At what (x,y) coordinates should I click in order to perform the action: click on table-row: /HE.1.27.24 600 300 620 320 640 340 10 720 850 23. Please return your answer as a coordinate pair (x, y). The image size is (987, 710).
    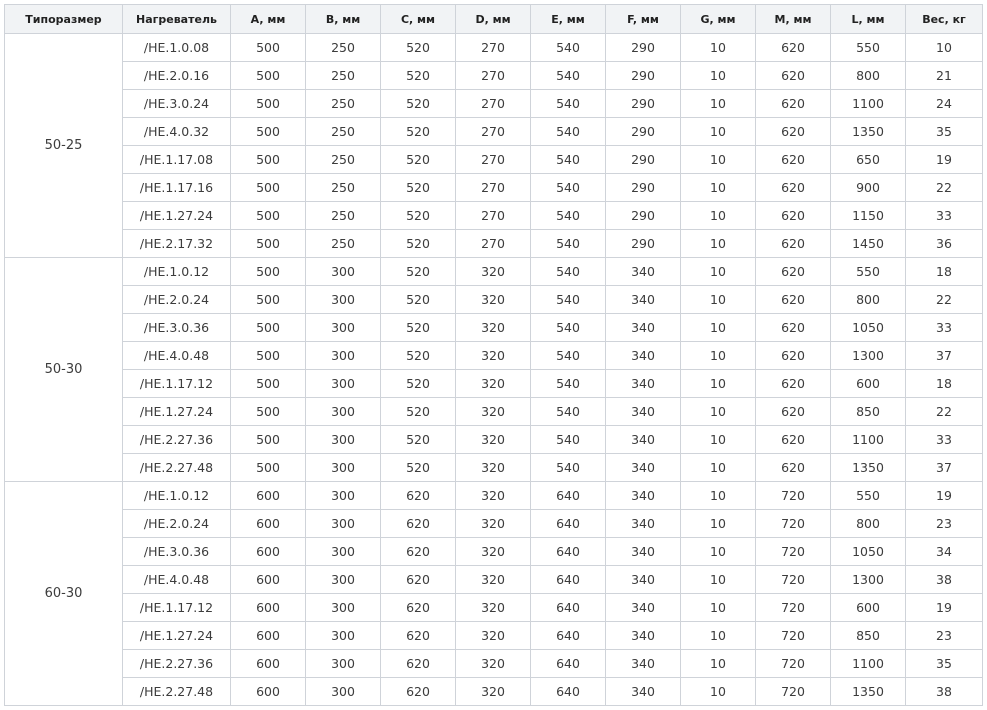
    Looking at the image, I should click on (494, 635).